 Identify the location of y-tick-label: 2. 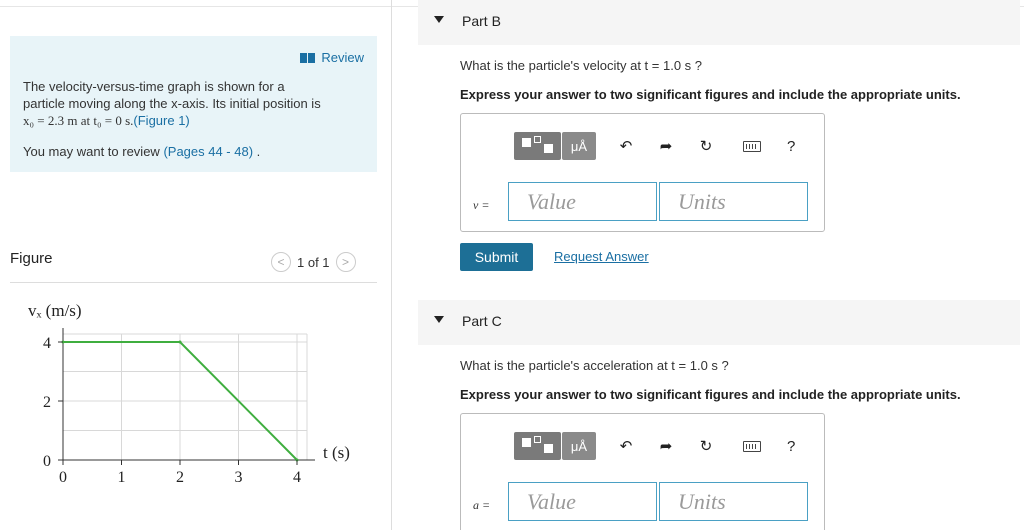
(47, 402).